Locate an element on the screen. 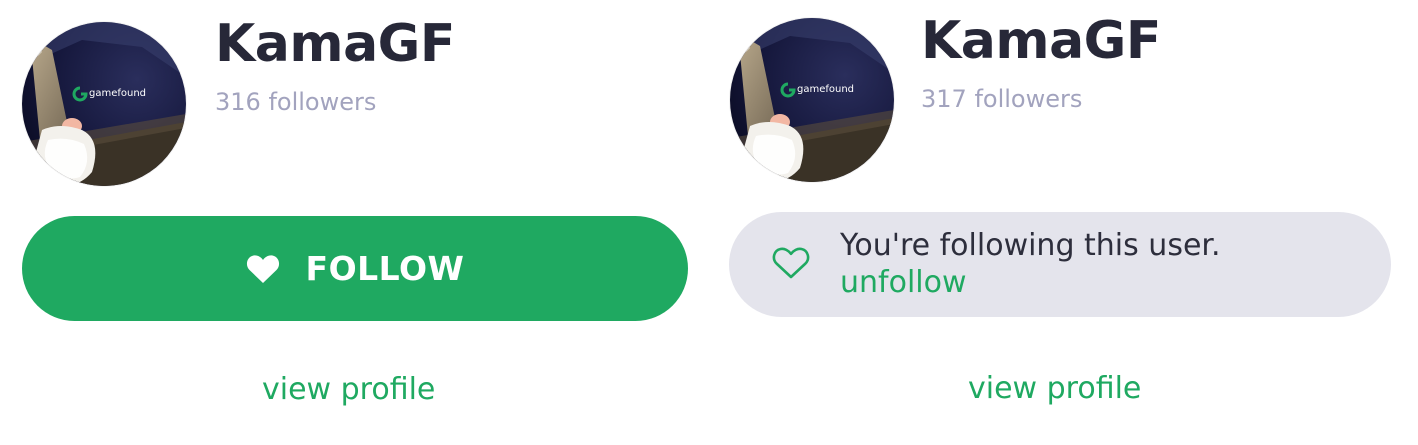 This screenshot has height=445, width=1418. follower-count: 317 followers is located at coordinates (1002, 99).